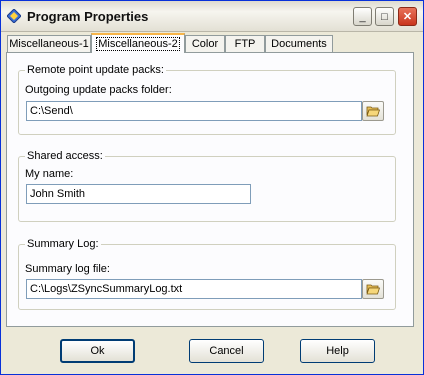 This screenshot has width=424, height=375. What do you see at coordinates (407, 16) in the screenshot?
I see `close-button: ✕` at bounding box center [407, 16].